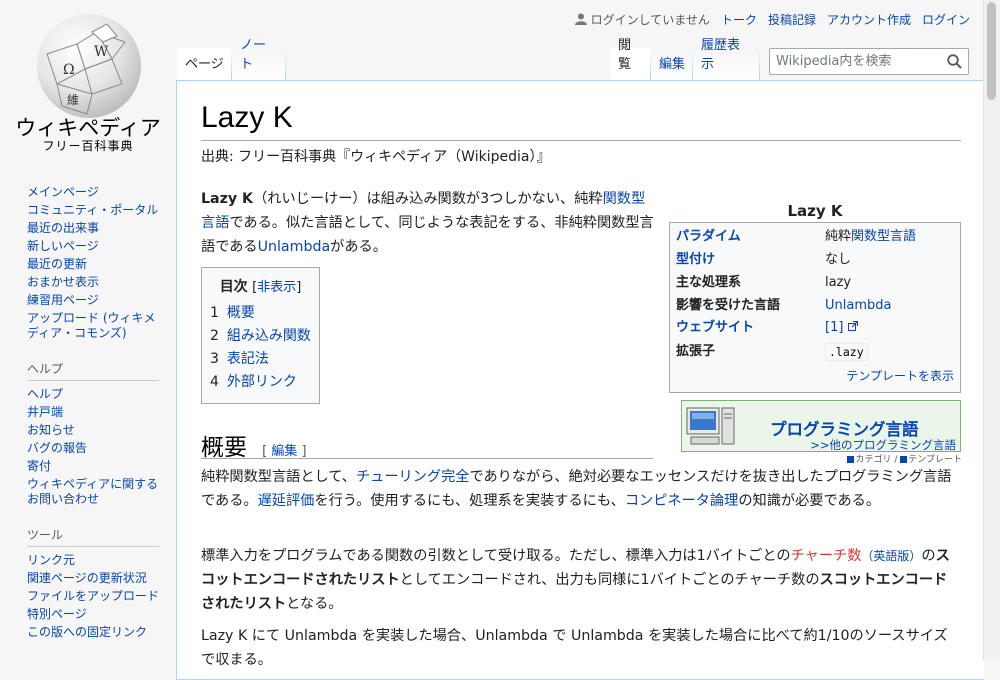 The width and height of the screenshot is (1000, 680). What do you see at coordinates (302, 451) in the screenshot?
I see `section-edit-bracket-close: ]` at bounding box center [302, 451].